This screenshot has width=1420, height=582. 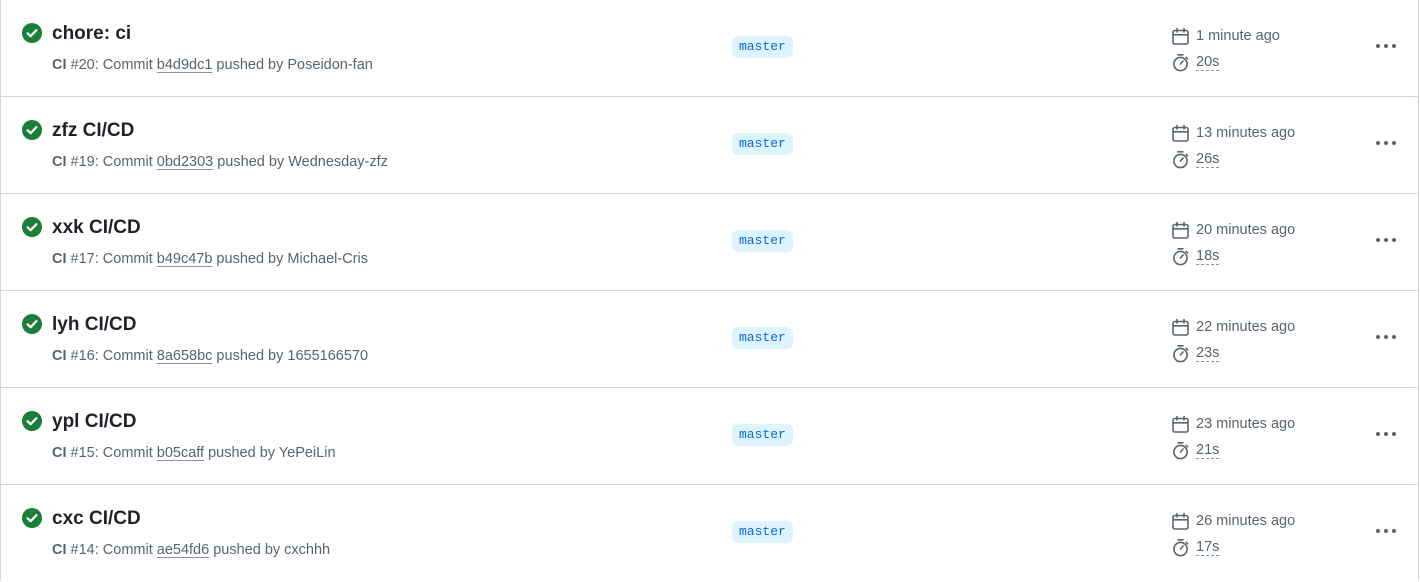 I want to click on duration-value: 21s, so click(x=1208, y=450).